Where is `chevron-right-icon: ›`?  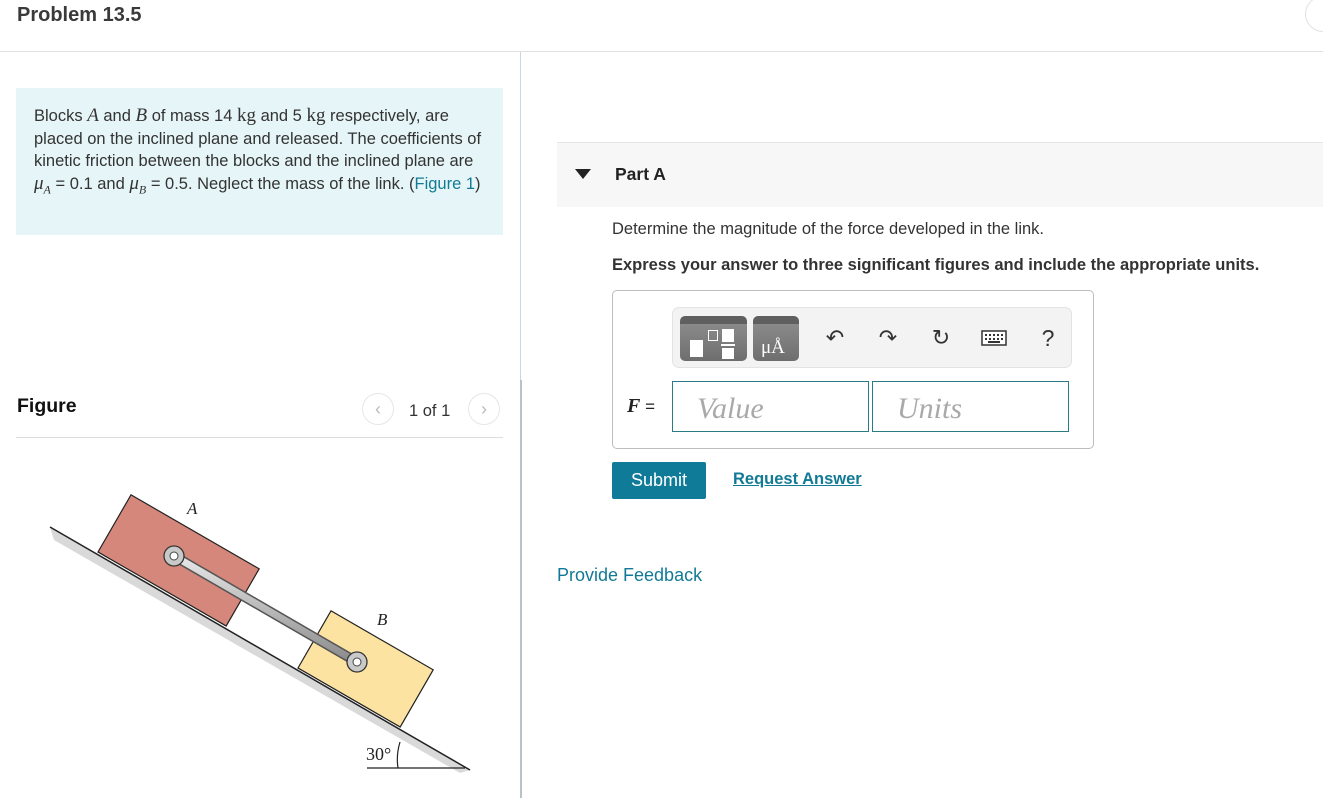 chevron-right-icon: › is located at coordinates (484, 408).